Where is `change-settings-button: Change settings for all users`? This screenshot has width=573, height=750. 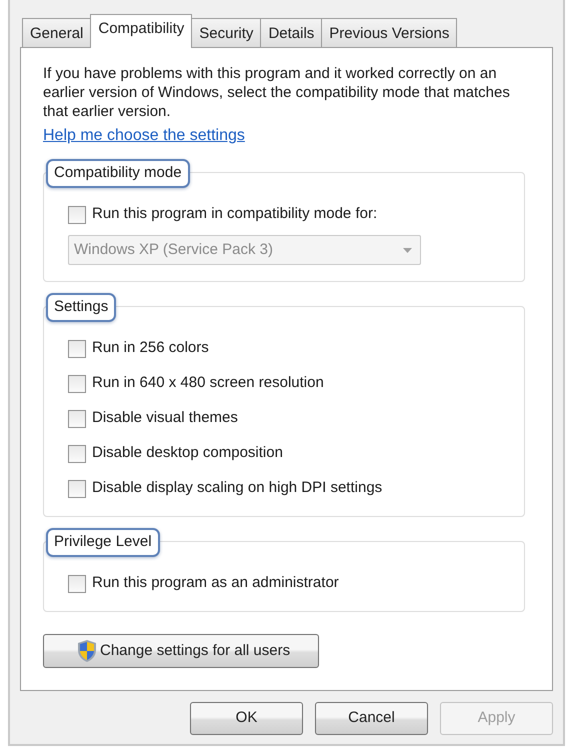 change-settings-button: Change settings for all users is located at coordinates (181, 651).